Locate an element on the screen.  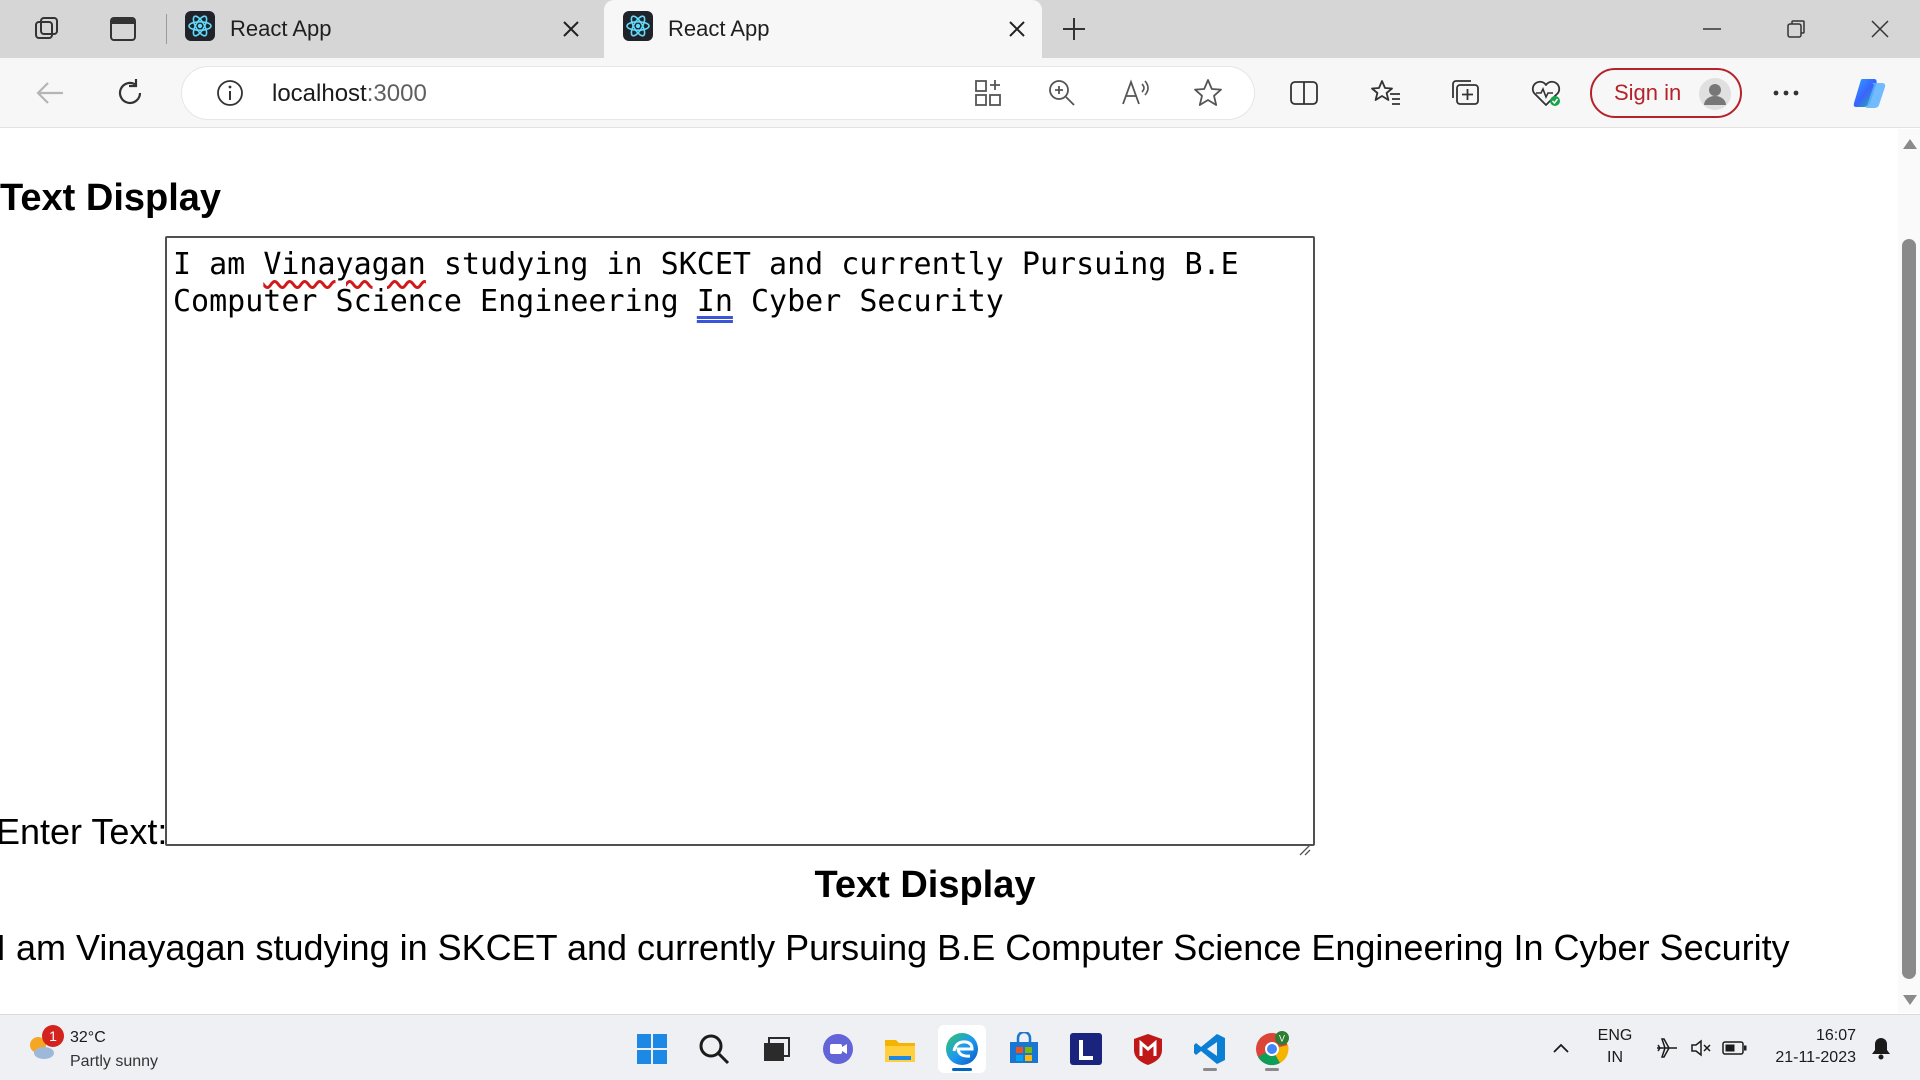
favorite-star-icon is located at coordinates (1208, 93).